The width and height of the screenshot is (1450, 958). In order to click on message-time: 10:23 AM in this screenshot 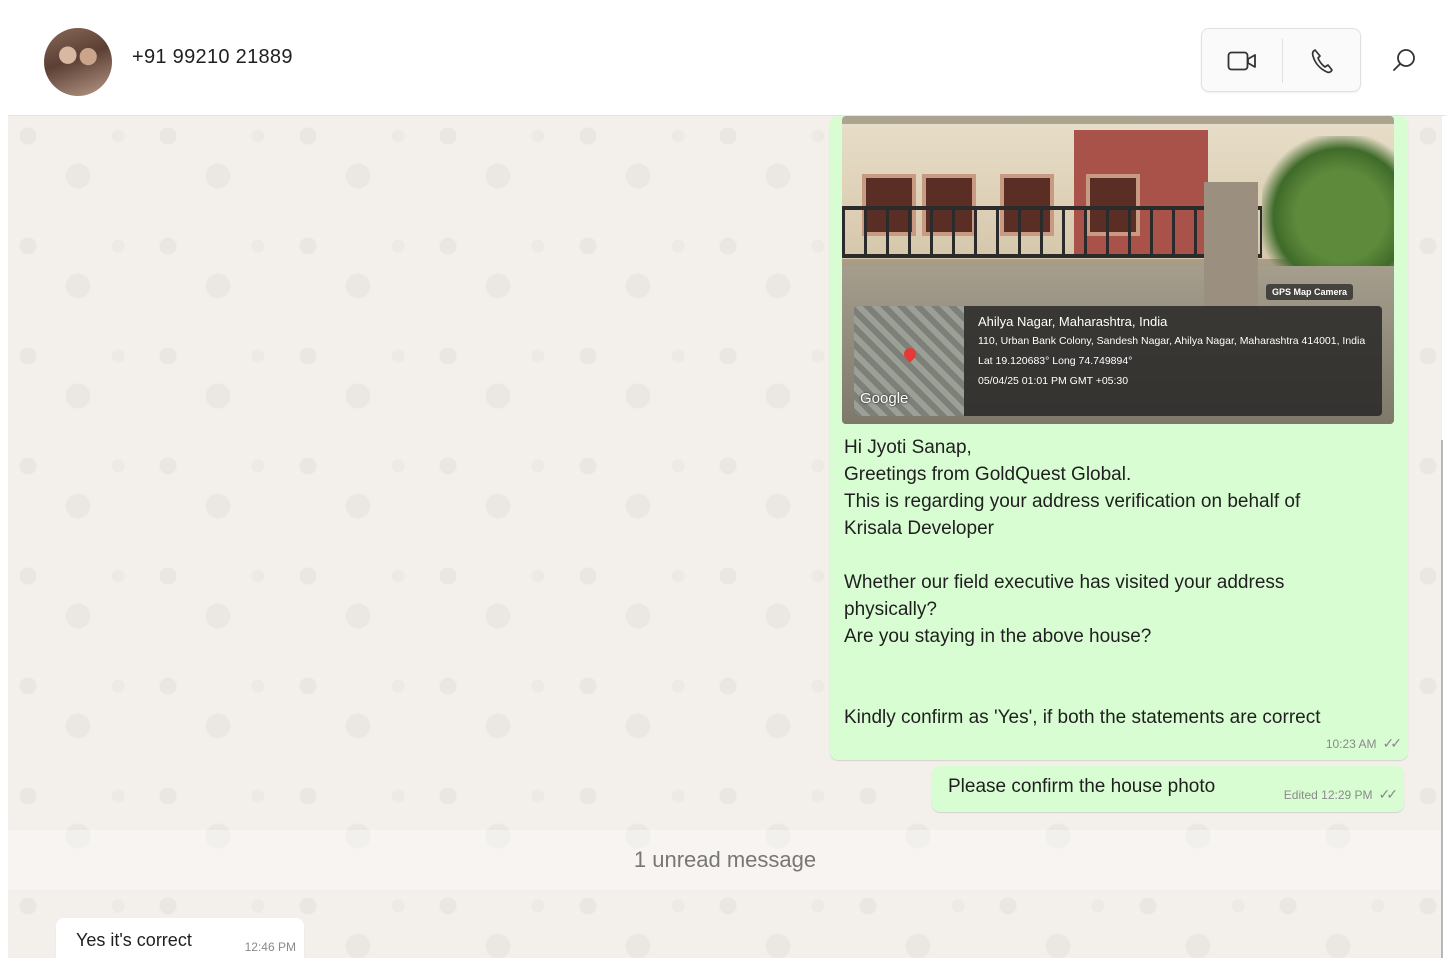, I will do `click(1351, 743)`.